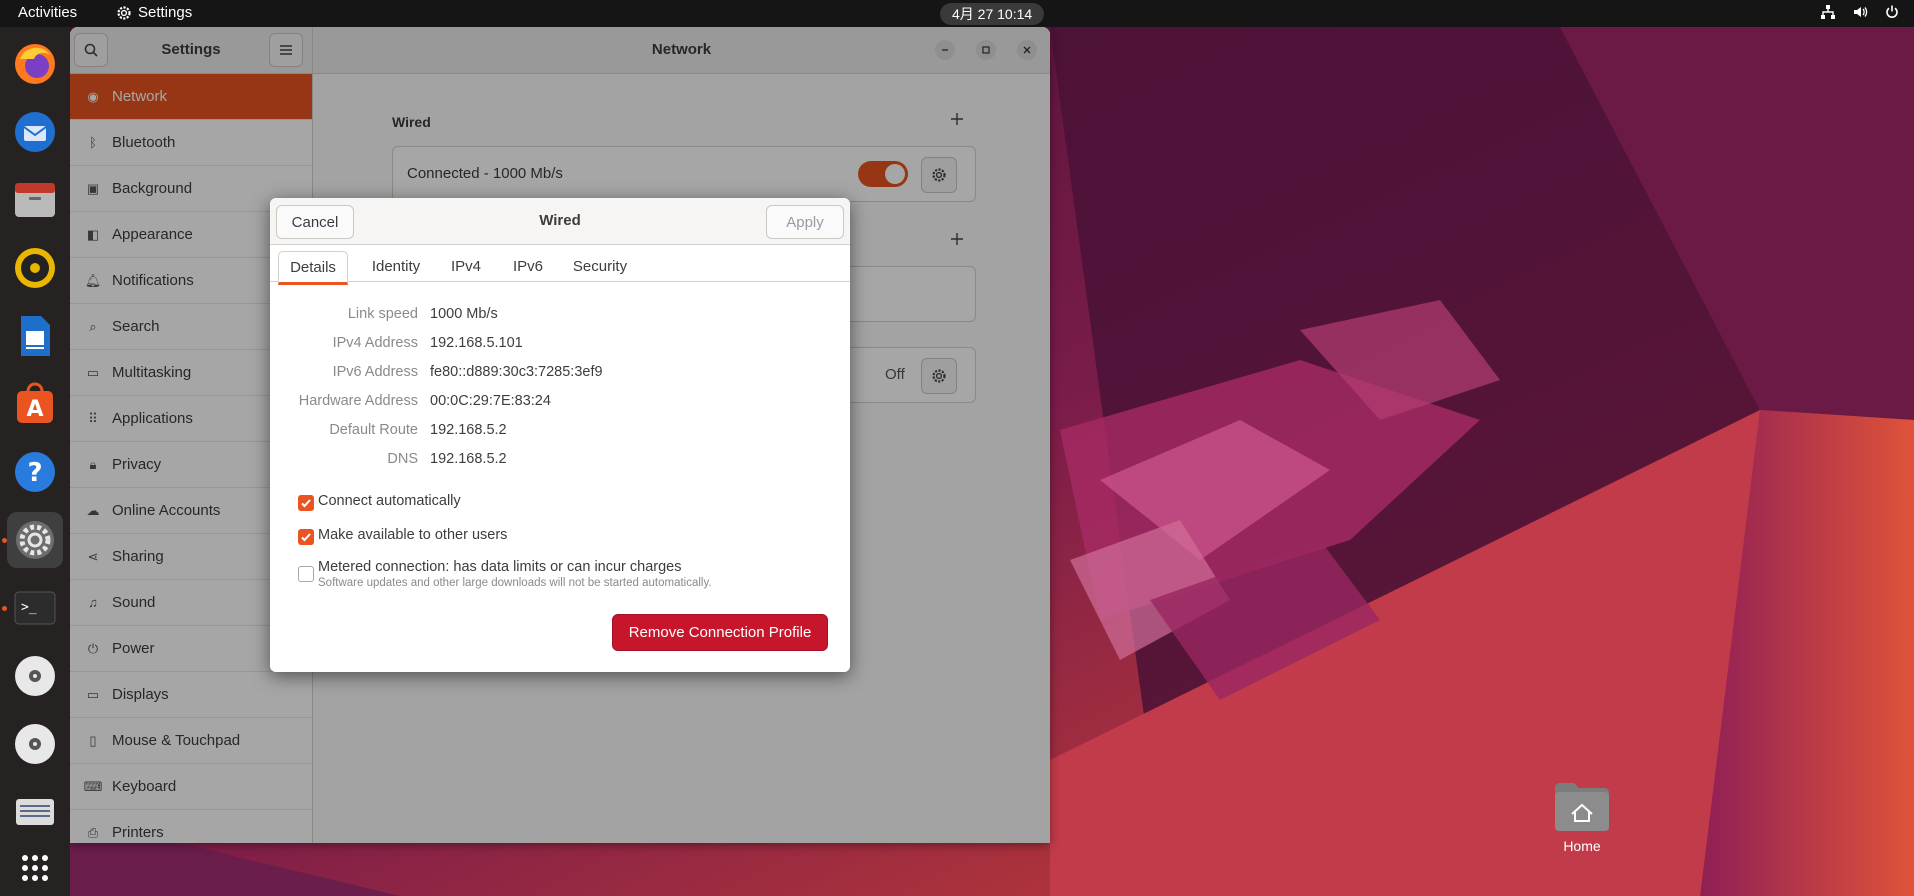 The image size is (1914, 896). Describe the element at coordinates (35, 64) in the screenshot. I see `firefox-icon` at that location.